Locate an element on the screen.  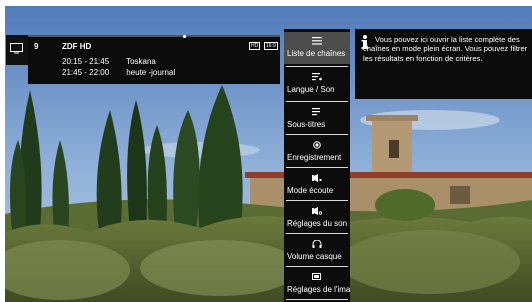
record-icon is located at coordinates (317, 145).